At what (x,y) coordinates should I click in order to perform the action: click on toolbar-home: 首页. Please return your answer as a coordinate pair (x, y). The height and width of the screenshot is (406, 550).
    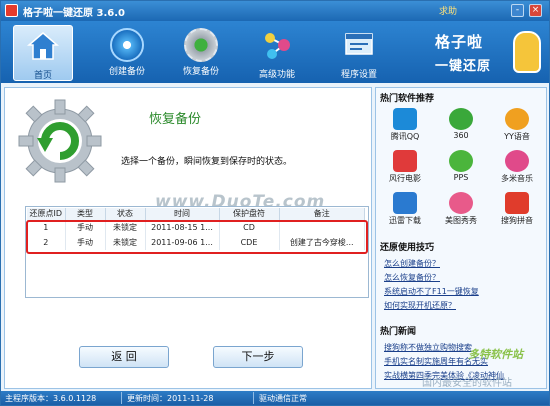
    Looking at the image, I should click on (43, 53).